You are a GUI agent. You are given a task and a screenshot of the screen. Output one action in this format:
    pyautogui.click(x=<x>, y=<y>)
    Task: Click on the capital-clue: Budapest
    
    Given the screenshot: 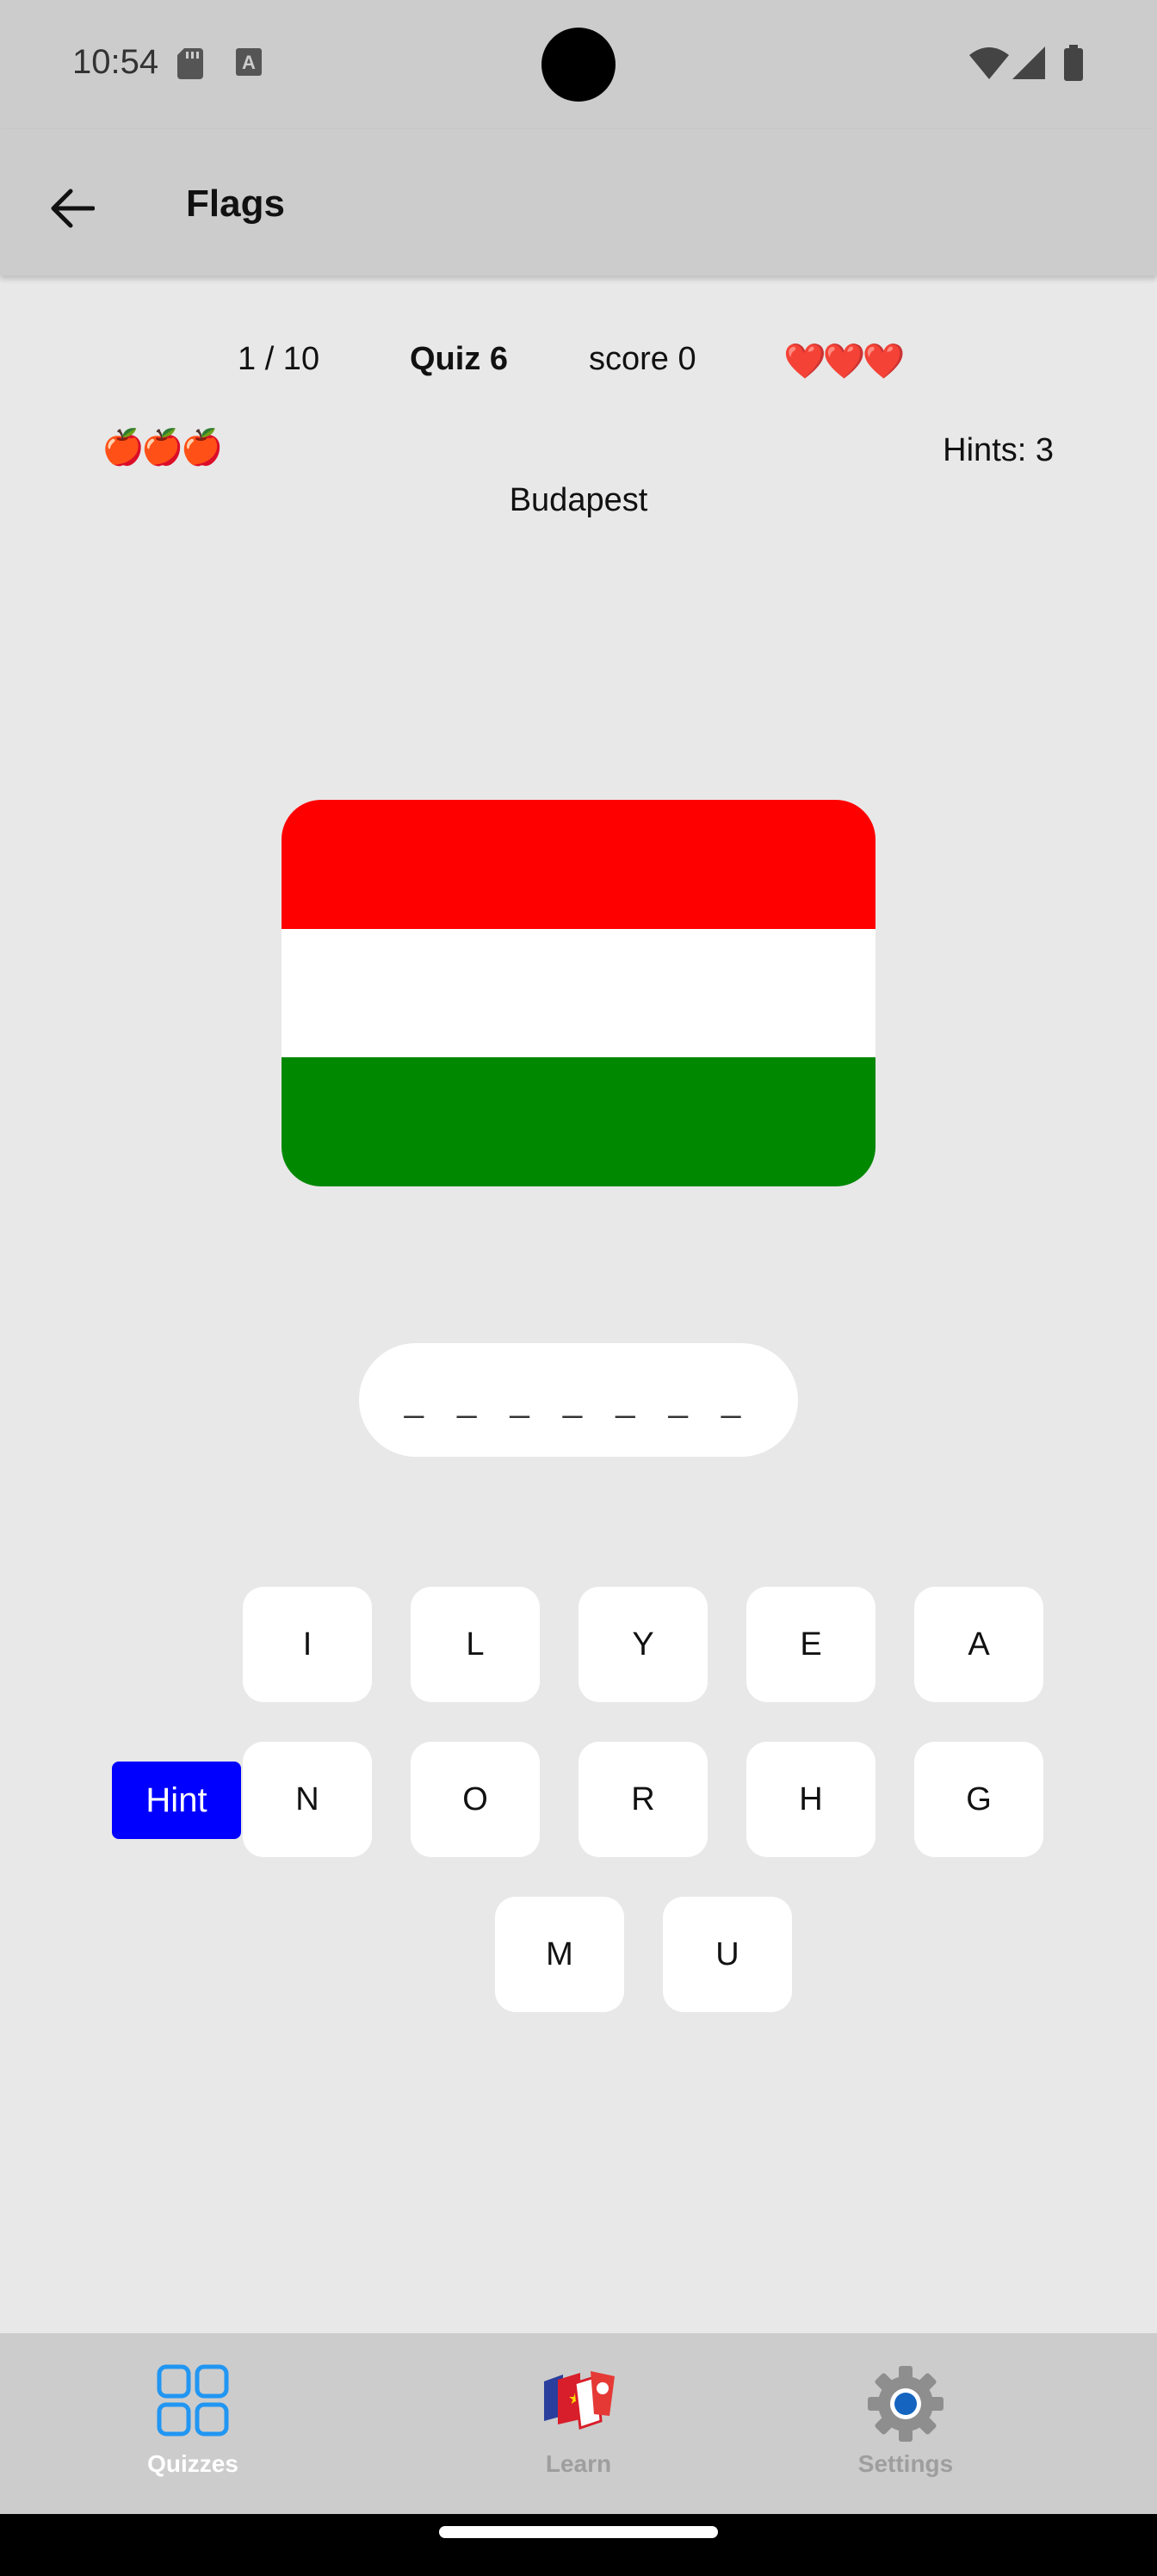 What is the action you would take?
    pyautogui.click(x=579, y=500)
    